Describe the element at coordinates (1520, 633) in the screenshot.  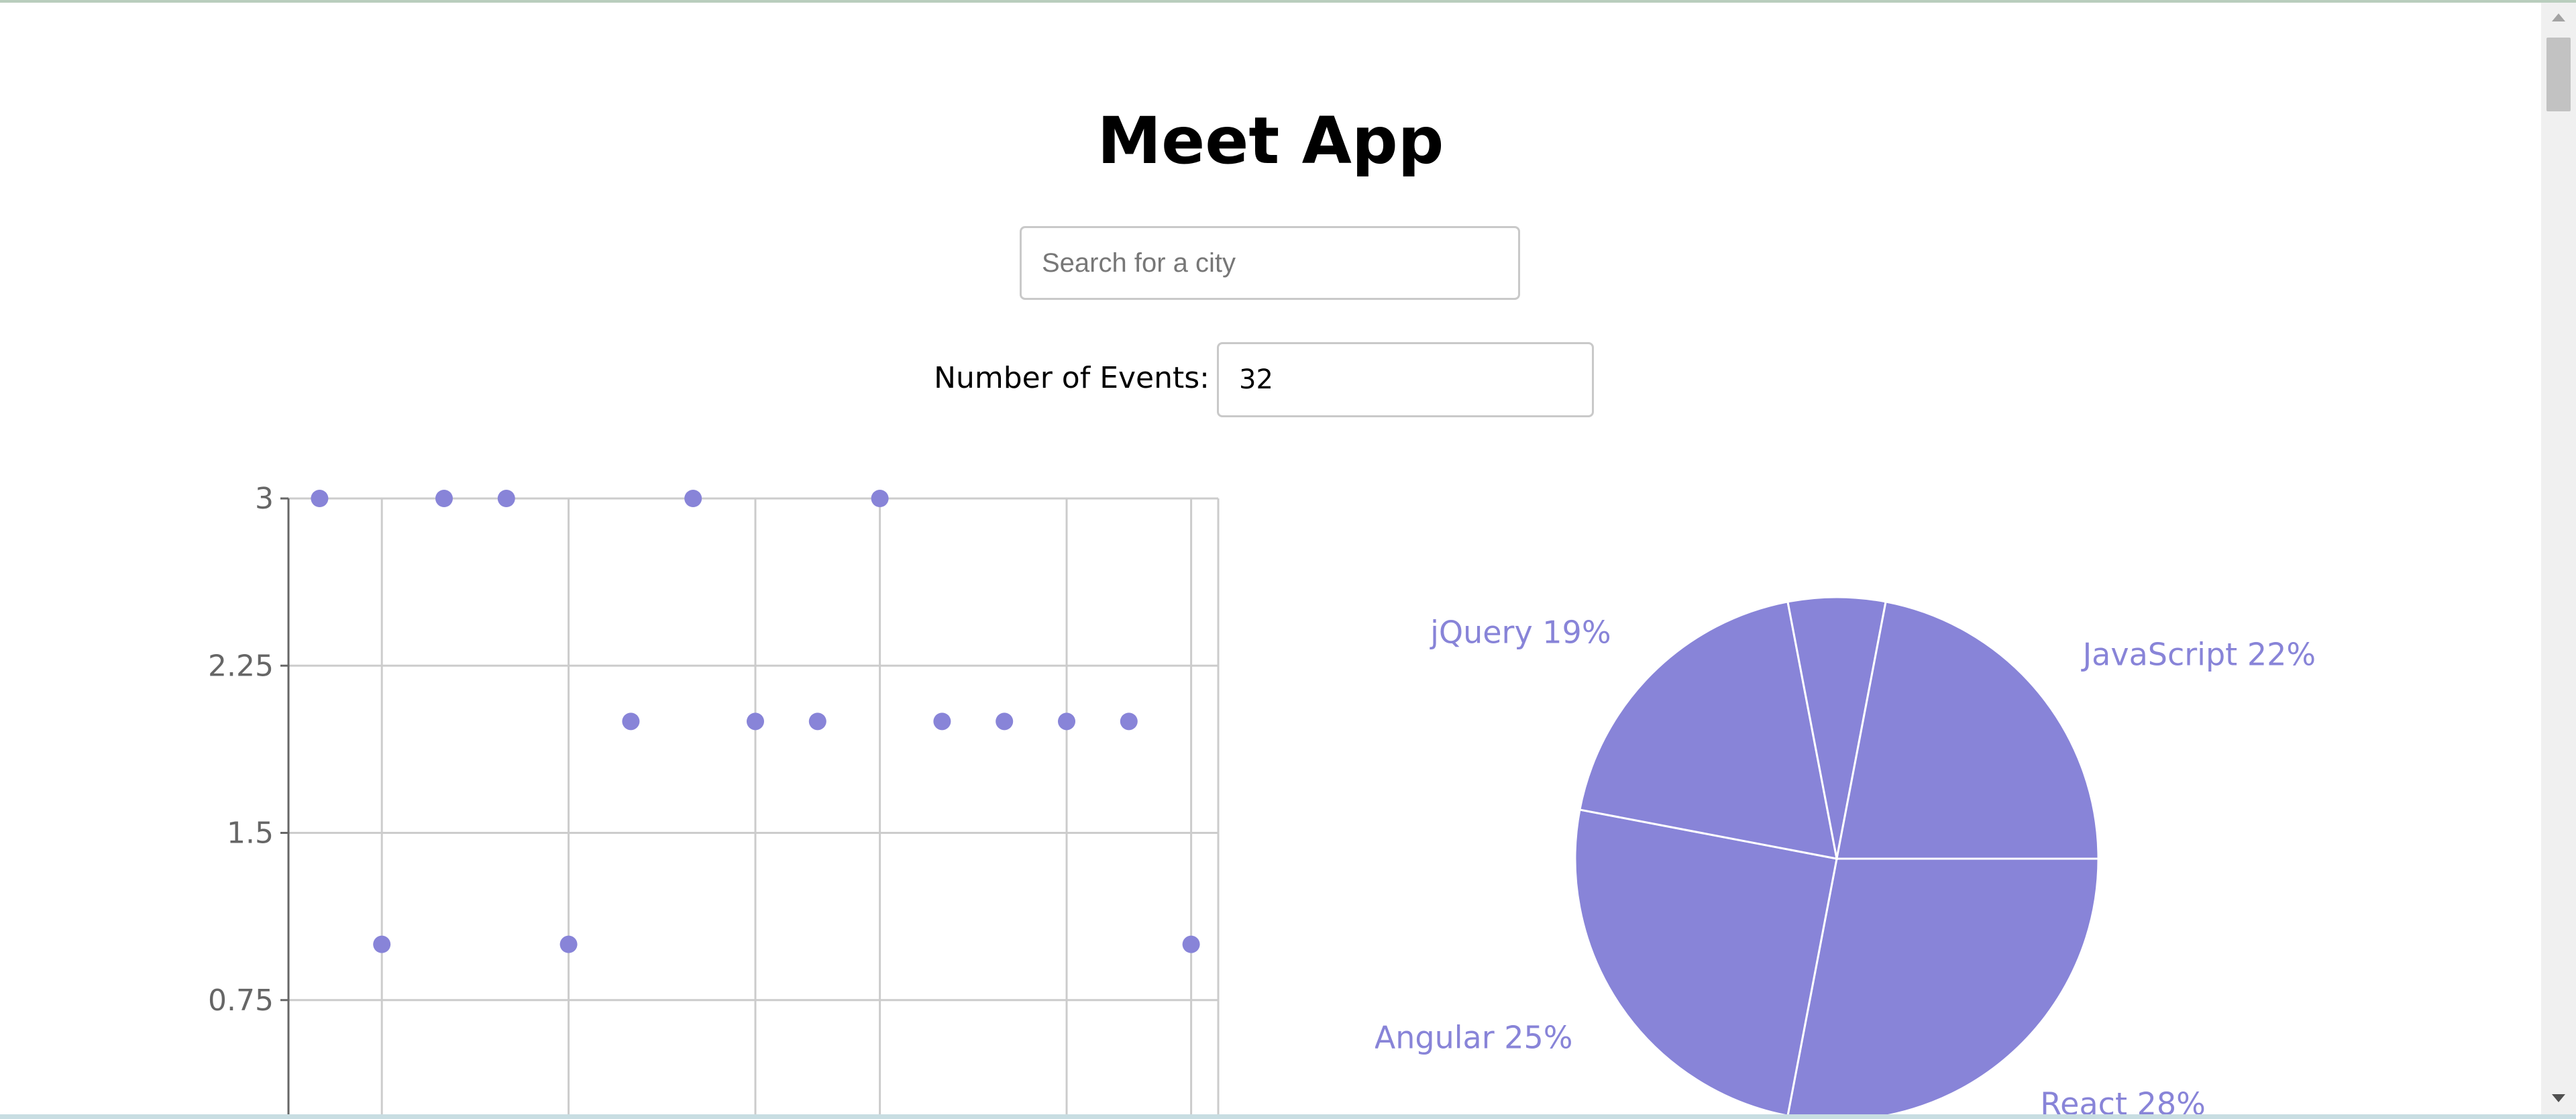
I see `pie-label-jquery: jQuery 19%` at that location.